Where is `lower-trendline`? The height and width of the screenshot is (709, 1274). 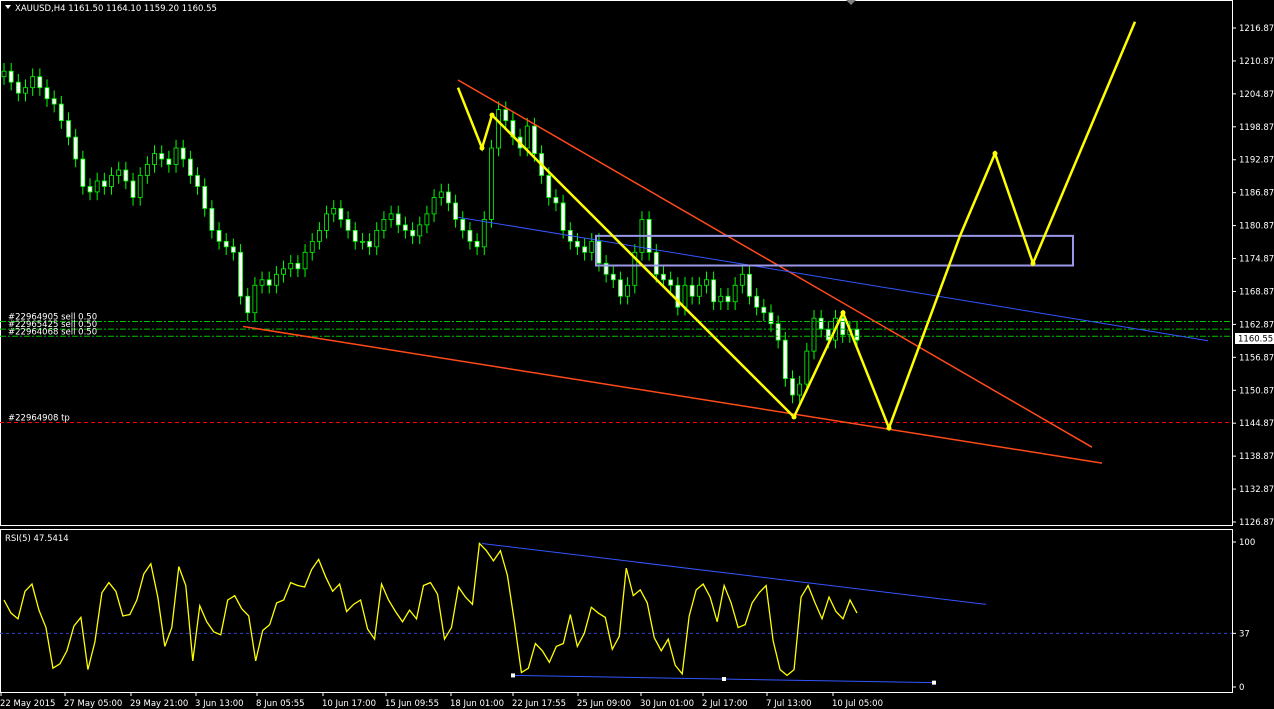
lower-trendline is located at coordinates (672, 394).